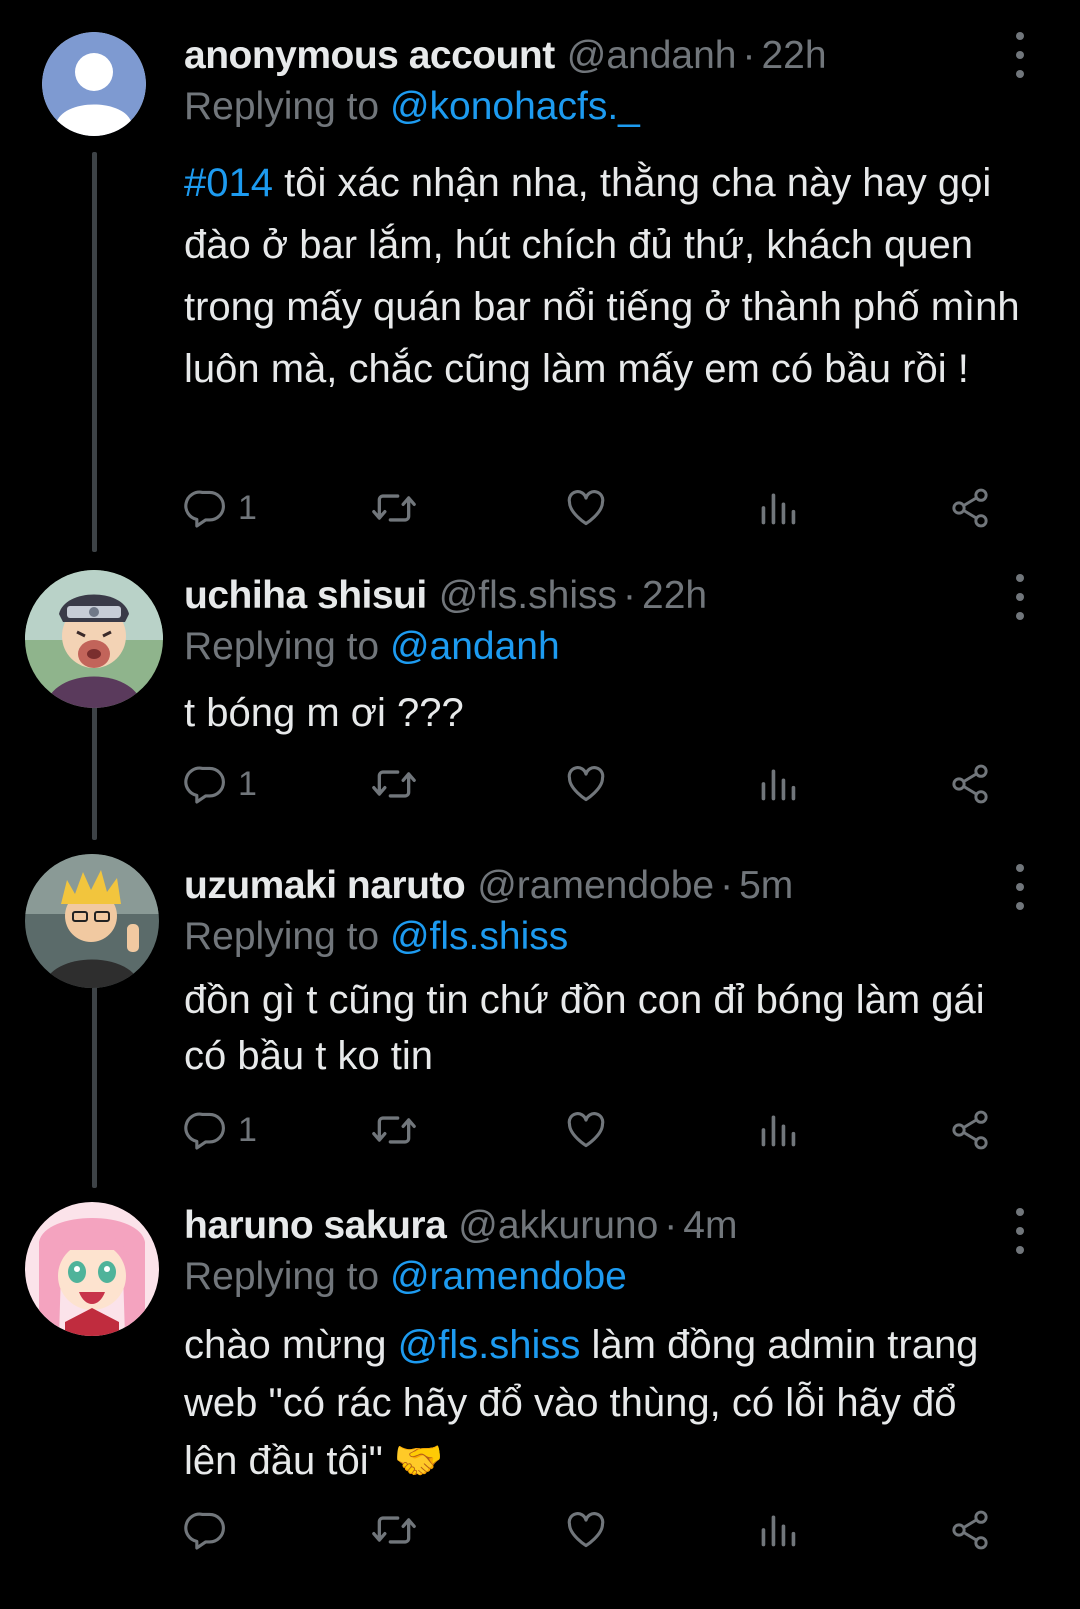 The image size is (1080, 1609). I want to click on display-name: haruno sakura, so click(315, 1226).